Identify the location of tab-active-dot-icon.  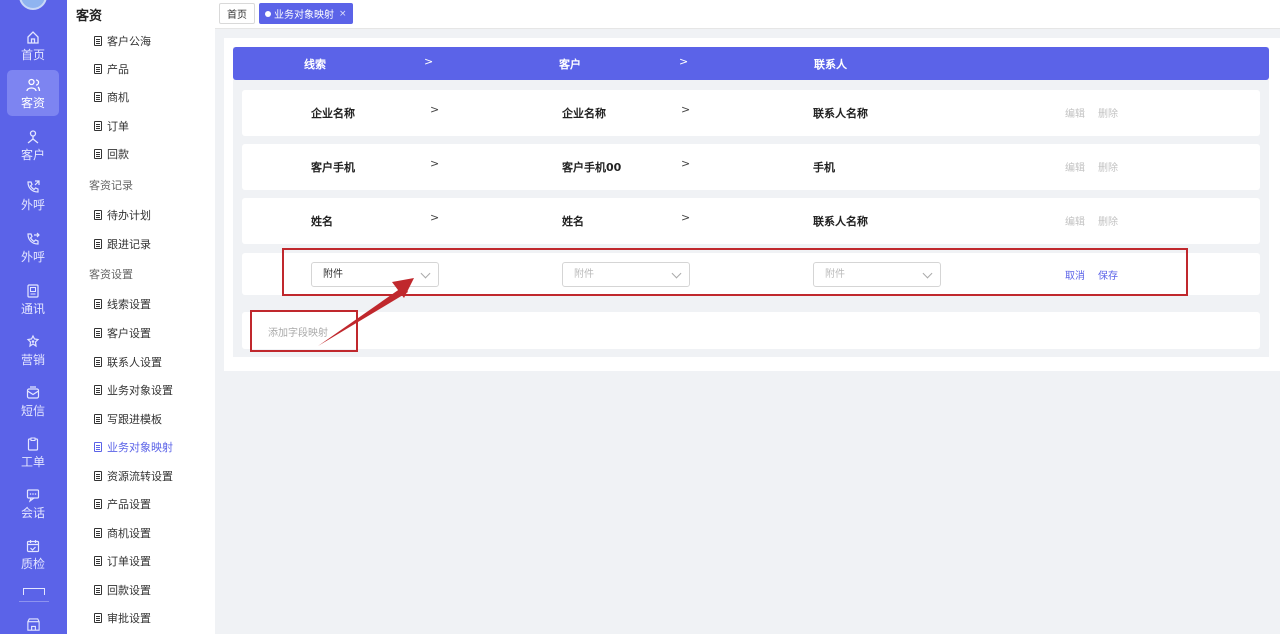
(268, 13).